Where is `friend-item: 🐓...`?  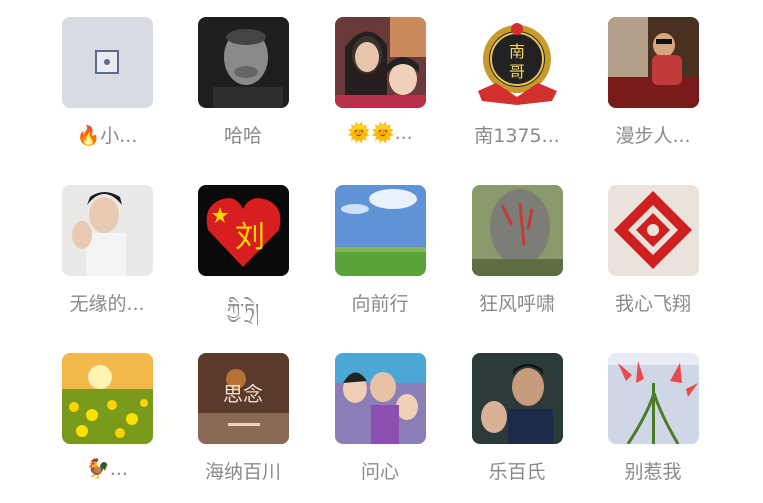
friend-item: 🐓... is located at coordinates (107, 428).